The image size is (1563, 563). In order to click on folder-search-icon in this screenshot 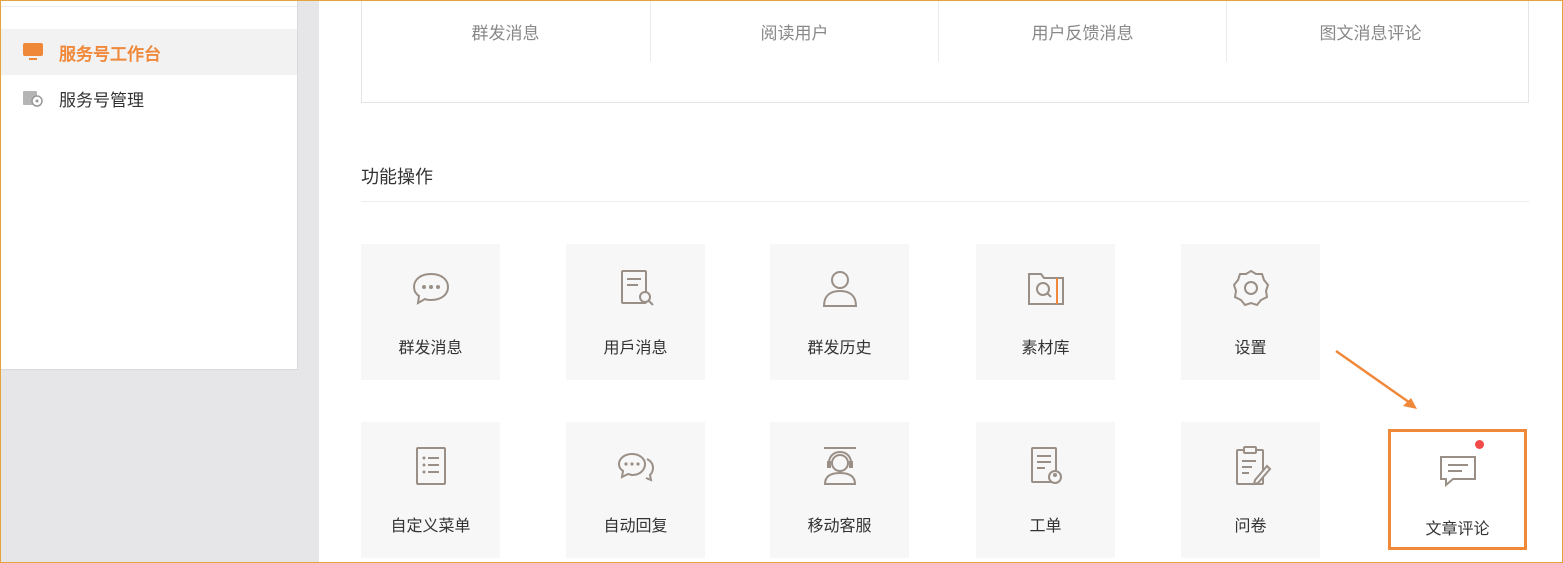, I will do `click(1046, 288)`.